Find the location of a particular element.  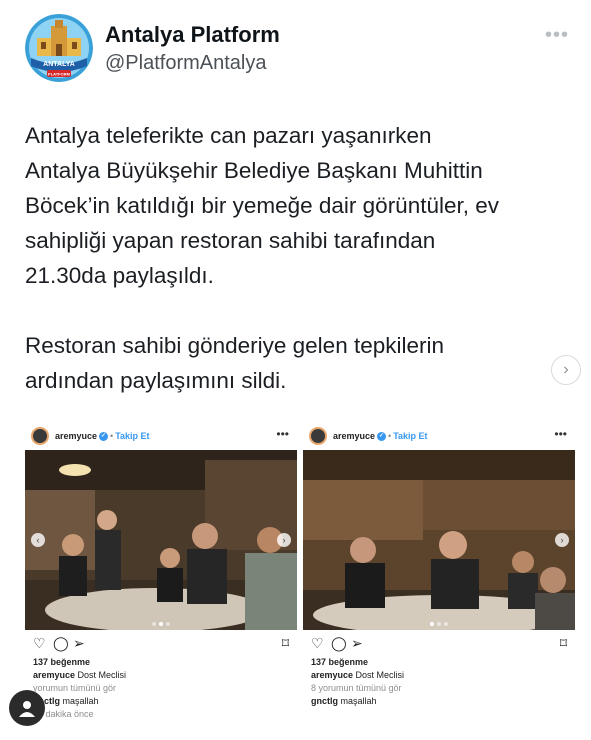

antalya-platform-logo-icon: ANTALYA PLATFORM is located at coordinates (59, 48).